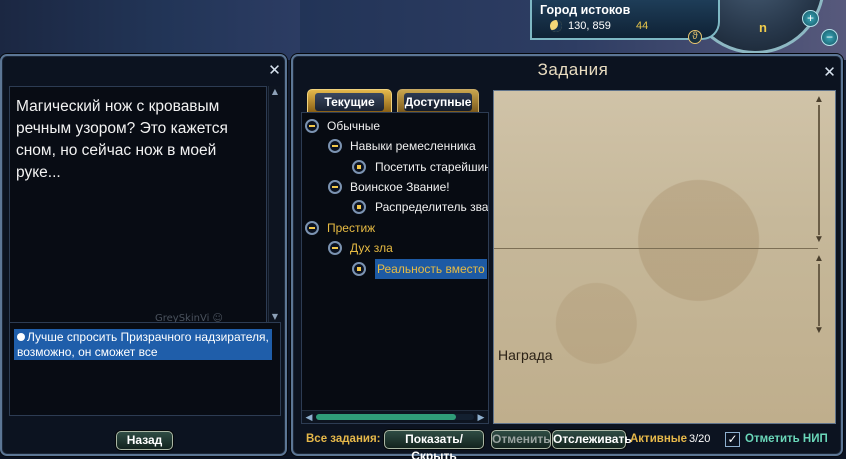 The image size is (846, 459). I want to click on tab-current: Текущие, so click(349, 101).